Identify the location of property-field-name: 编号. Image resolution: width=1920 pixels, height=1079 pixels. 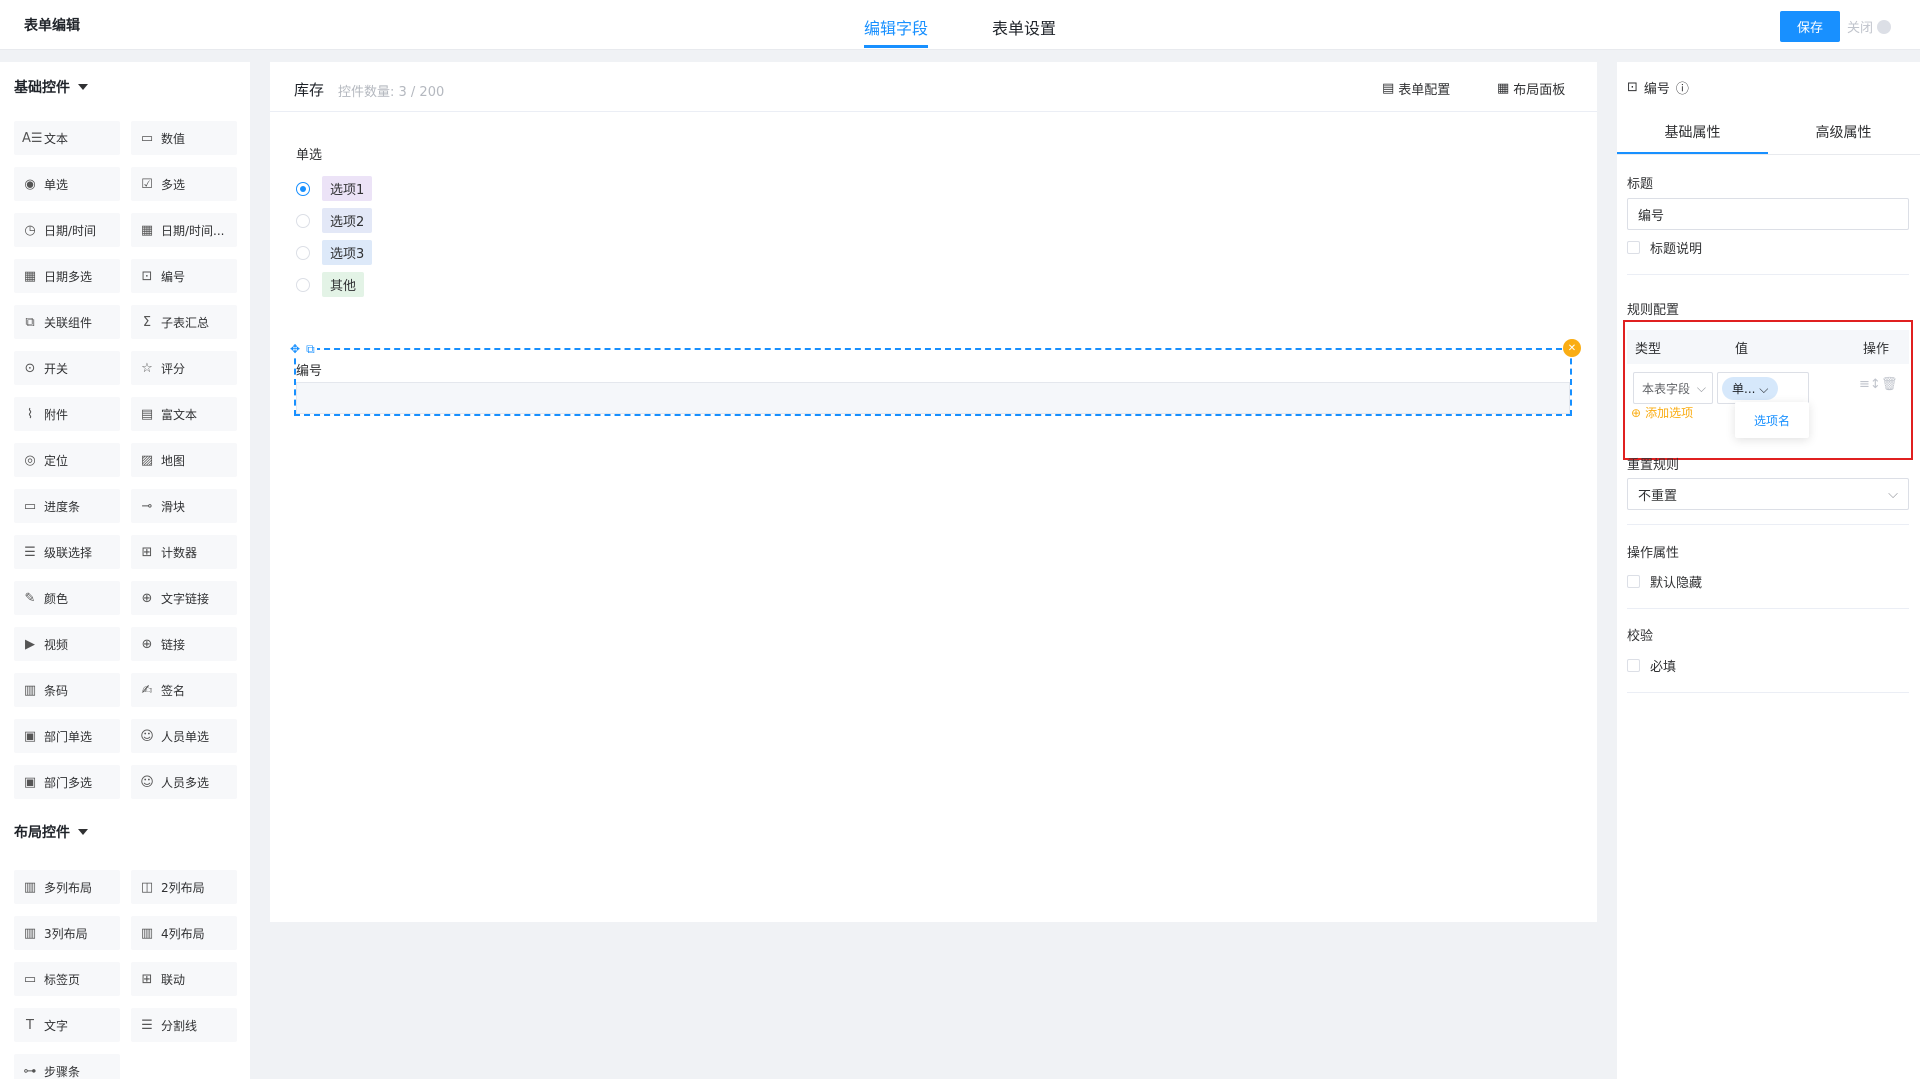
(1656, 89).